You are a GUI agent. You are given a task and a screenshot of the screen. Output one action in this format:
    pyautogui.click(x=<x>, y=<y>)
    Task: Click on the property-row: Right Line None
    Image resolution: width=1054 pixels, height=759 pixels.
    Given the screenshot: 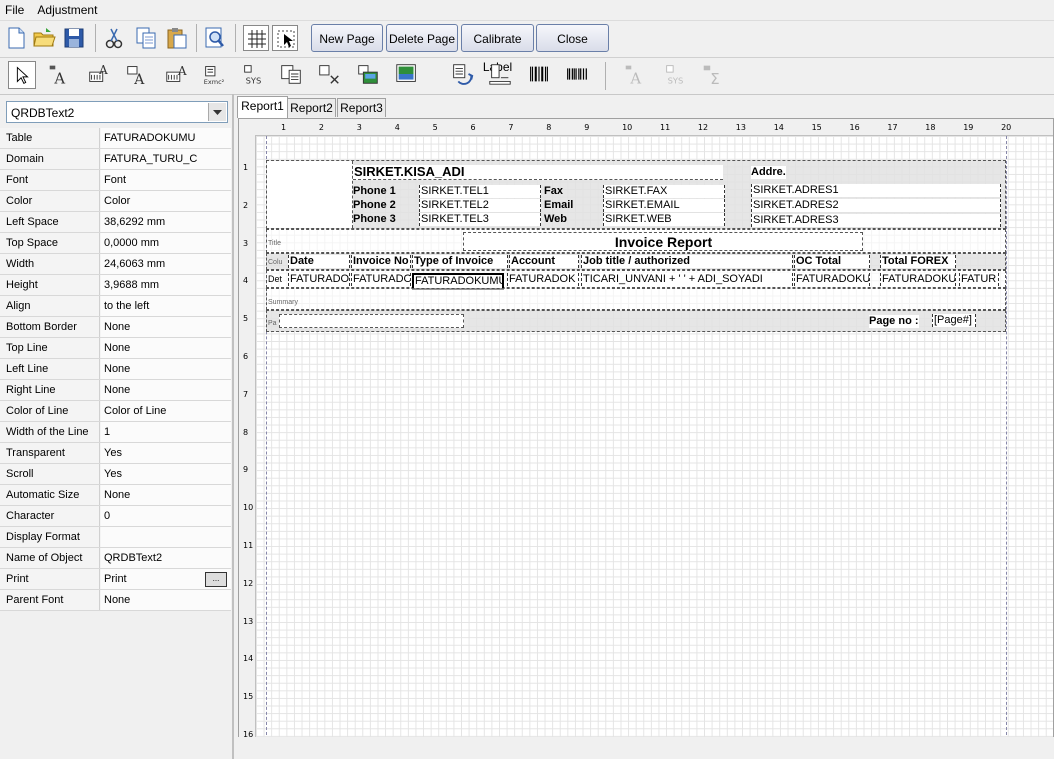 What is the action you would take?
    pyautogui.click(x=115, y=390)
    